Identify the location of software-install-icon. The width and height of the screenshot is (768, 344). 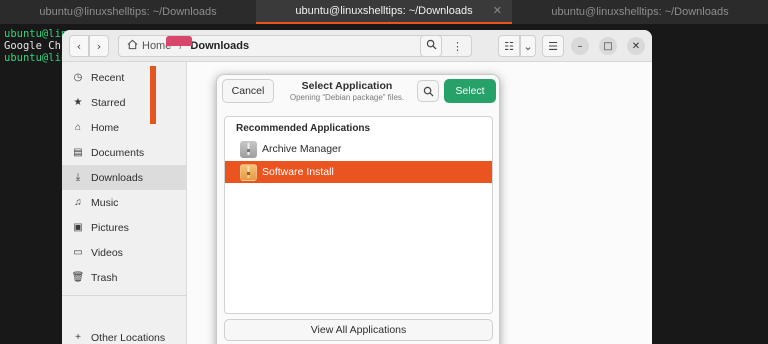
(248, 172).